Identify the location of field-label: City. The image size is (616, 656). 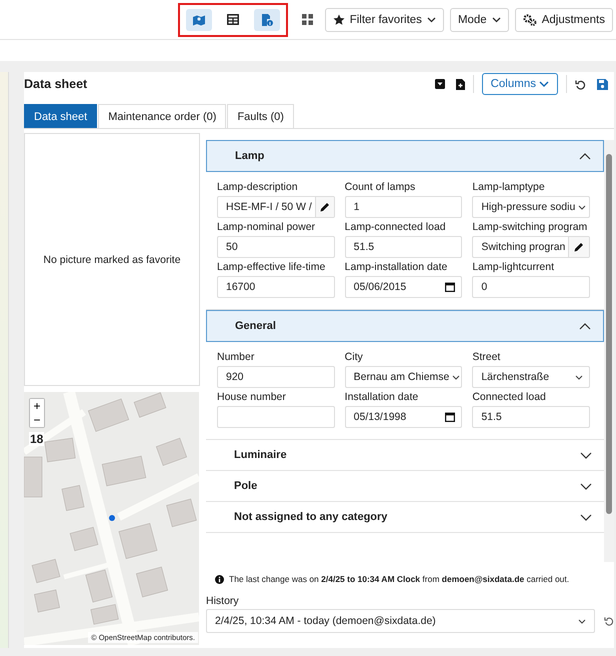
(354, 357).